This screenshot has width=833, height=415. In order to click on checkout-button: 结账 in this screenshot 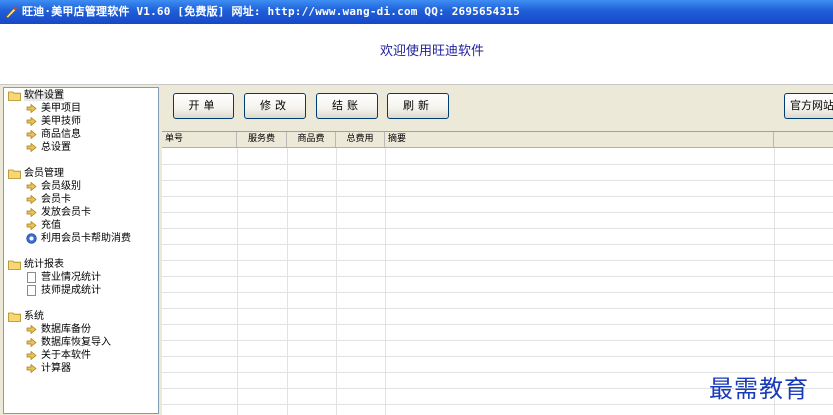, I will do `click(347, 106)`.